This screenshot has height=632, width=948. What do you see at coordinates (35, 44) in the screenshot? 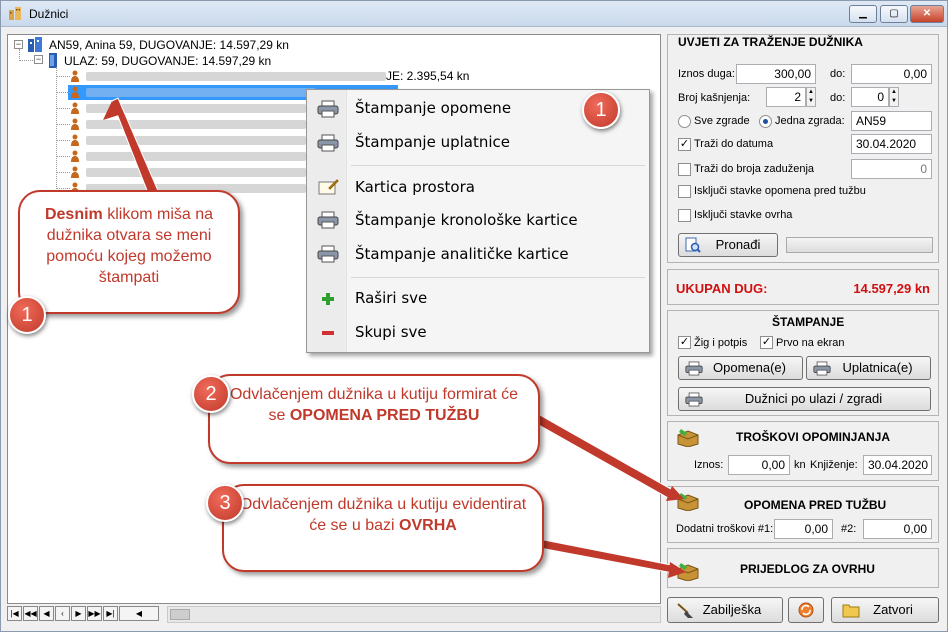
I see `building-icon` at bounding box center [35, 44].